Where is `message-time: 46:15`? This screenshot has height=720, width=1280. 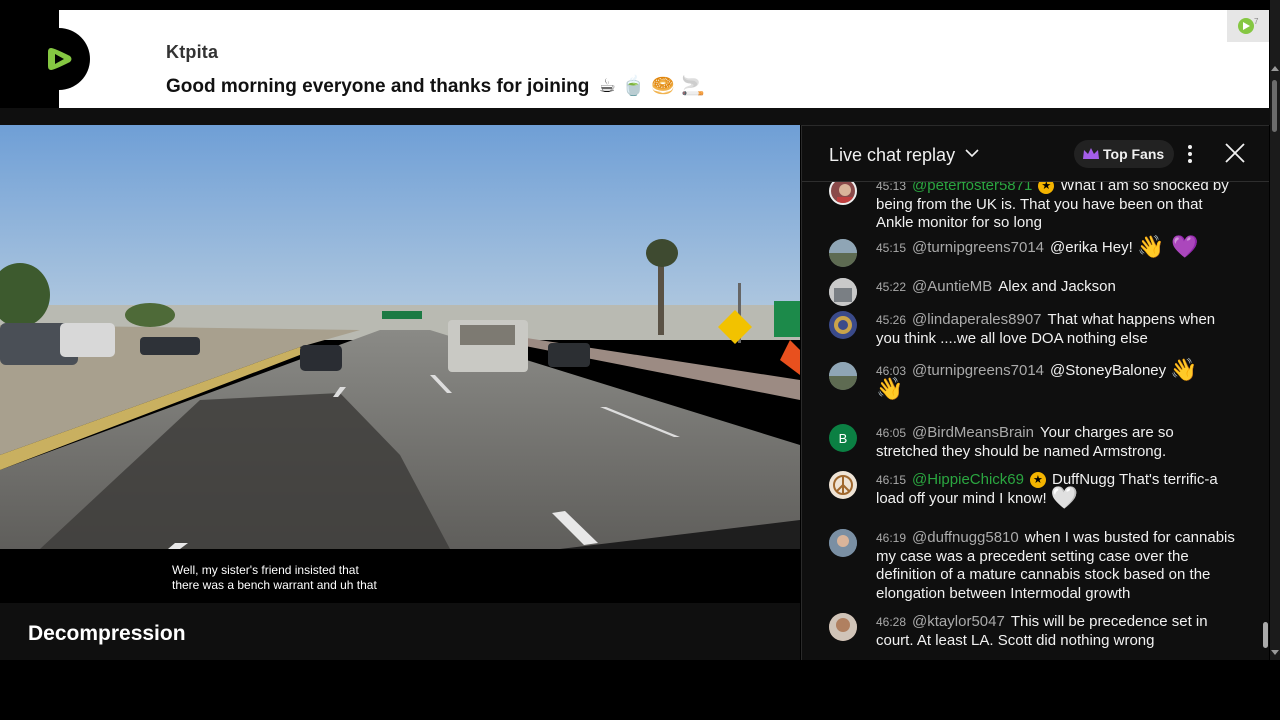 message-time: 46:15 is located at coordinates (891, 480).